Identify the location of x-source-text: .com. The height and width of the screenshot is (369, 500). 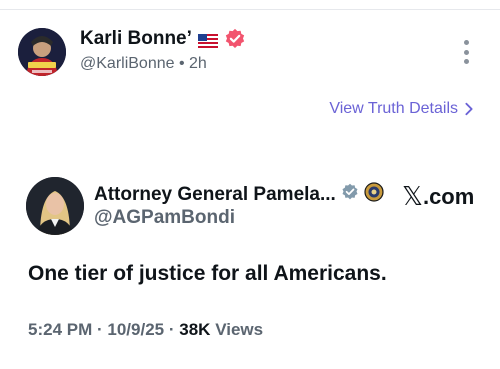
(448, 196).